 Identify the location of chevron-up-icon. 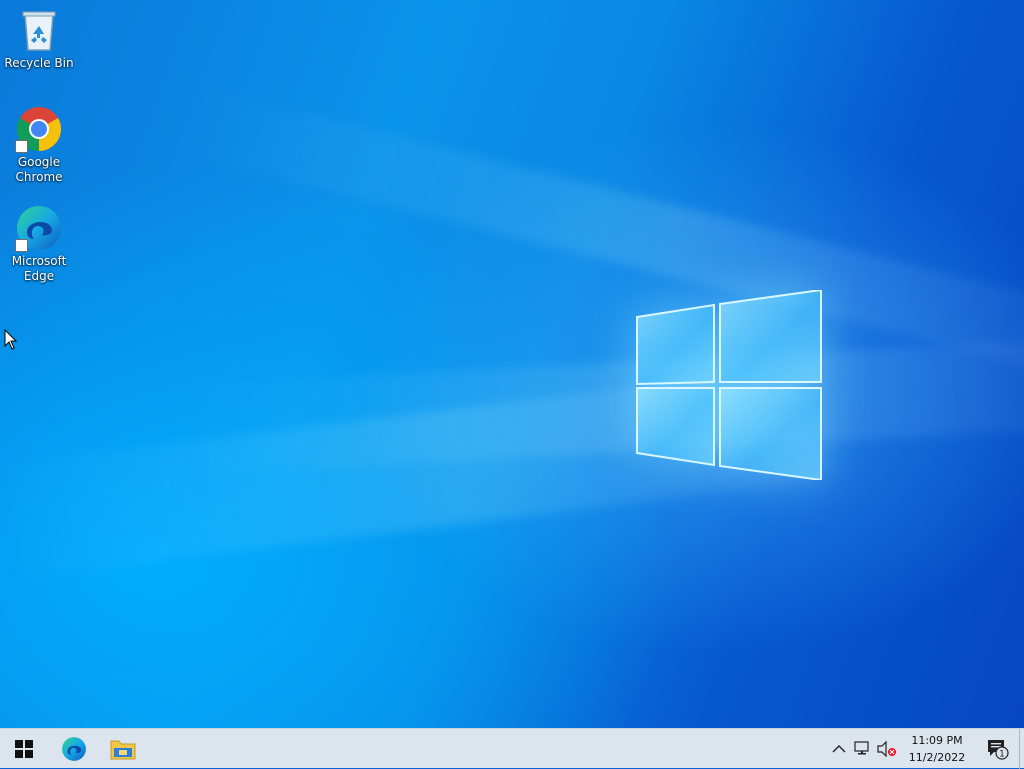
(839, 749).